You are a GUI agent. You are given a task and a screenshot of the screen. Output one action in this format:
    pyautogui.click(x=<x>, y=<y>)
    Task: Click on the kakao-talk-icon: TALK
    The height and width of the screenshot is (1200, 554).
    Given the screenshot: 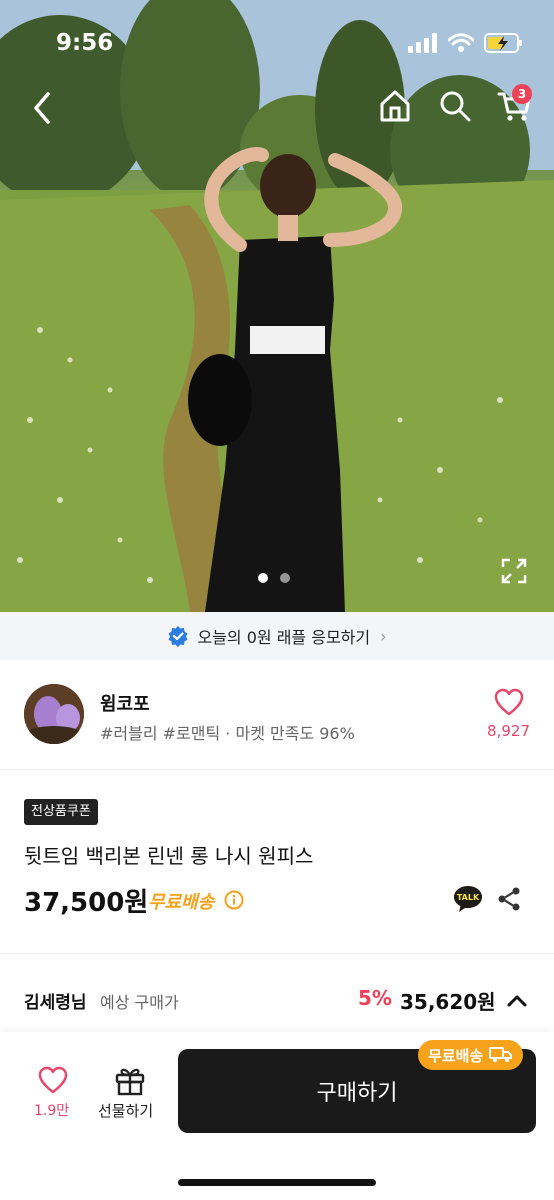 What is the action you would take?
    pyautogui.click(x=468, y=899)
    